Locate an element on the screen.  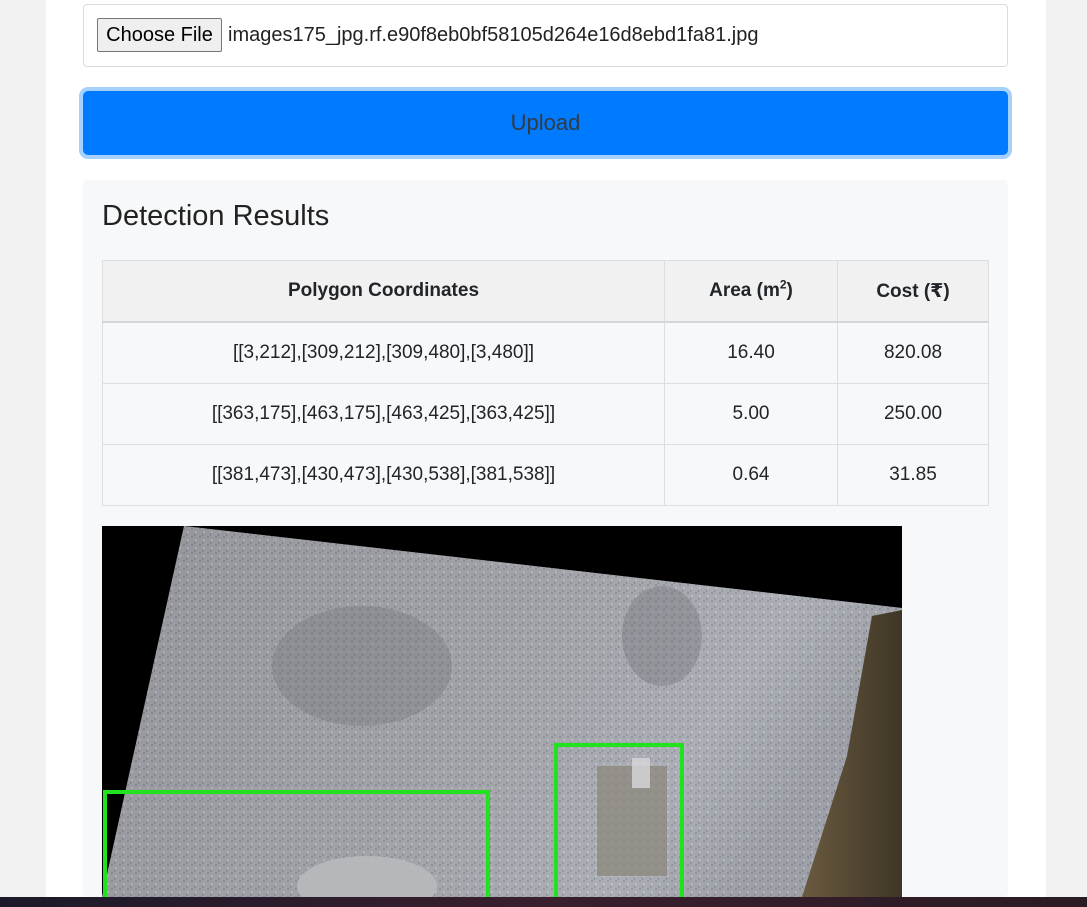
header-area-superscript: 2 is located at coordinates (783, 284).